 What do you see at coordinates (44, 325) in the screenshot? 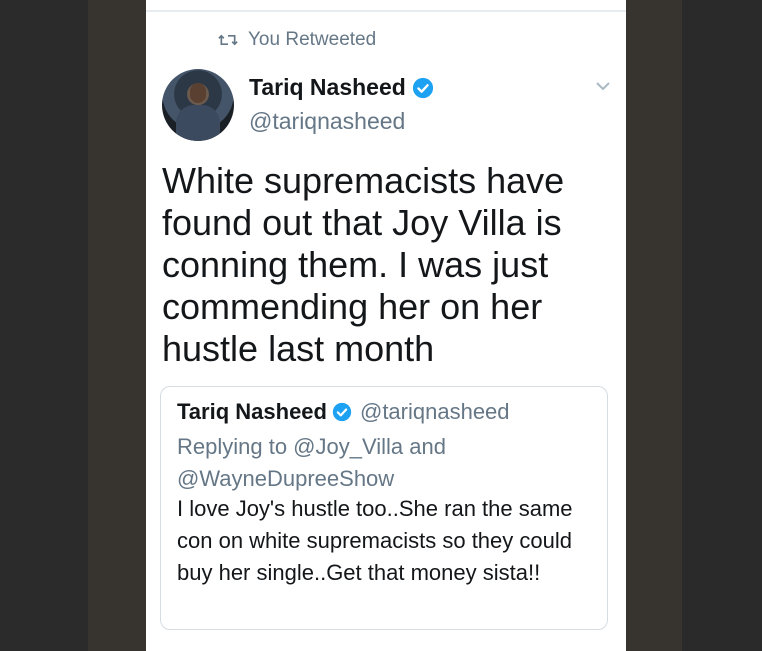
I see `background-left` at bounding box center [44, 325].